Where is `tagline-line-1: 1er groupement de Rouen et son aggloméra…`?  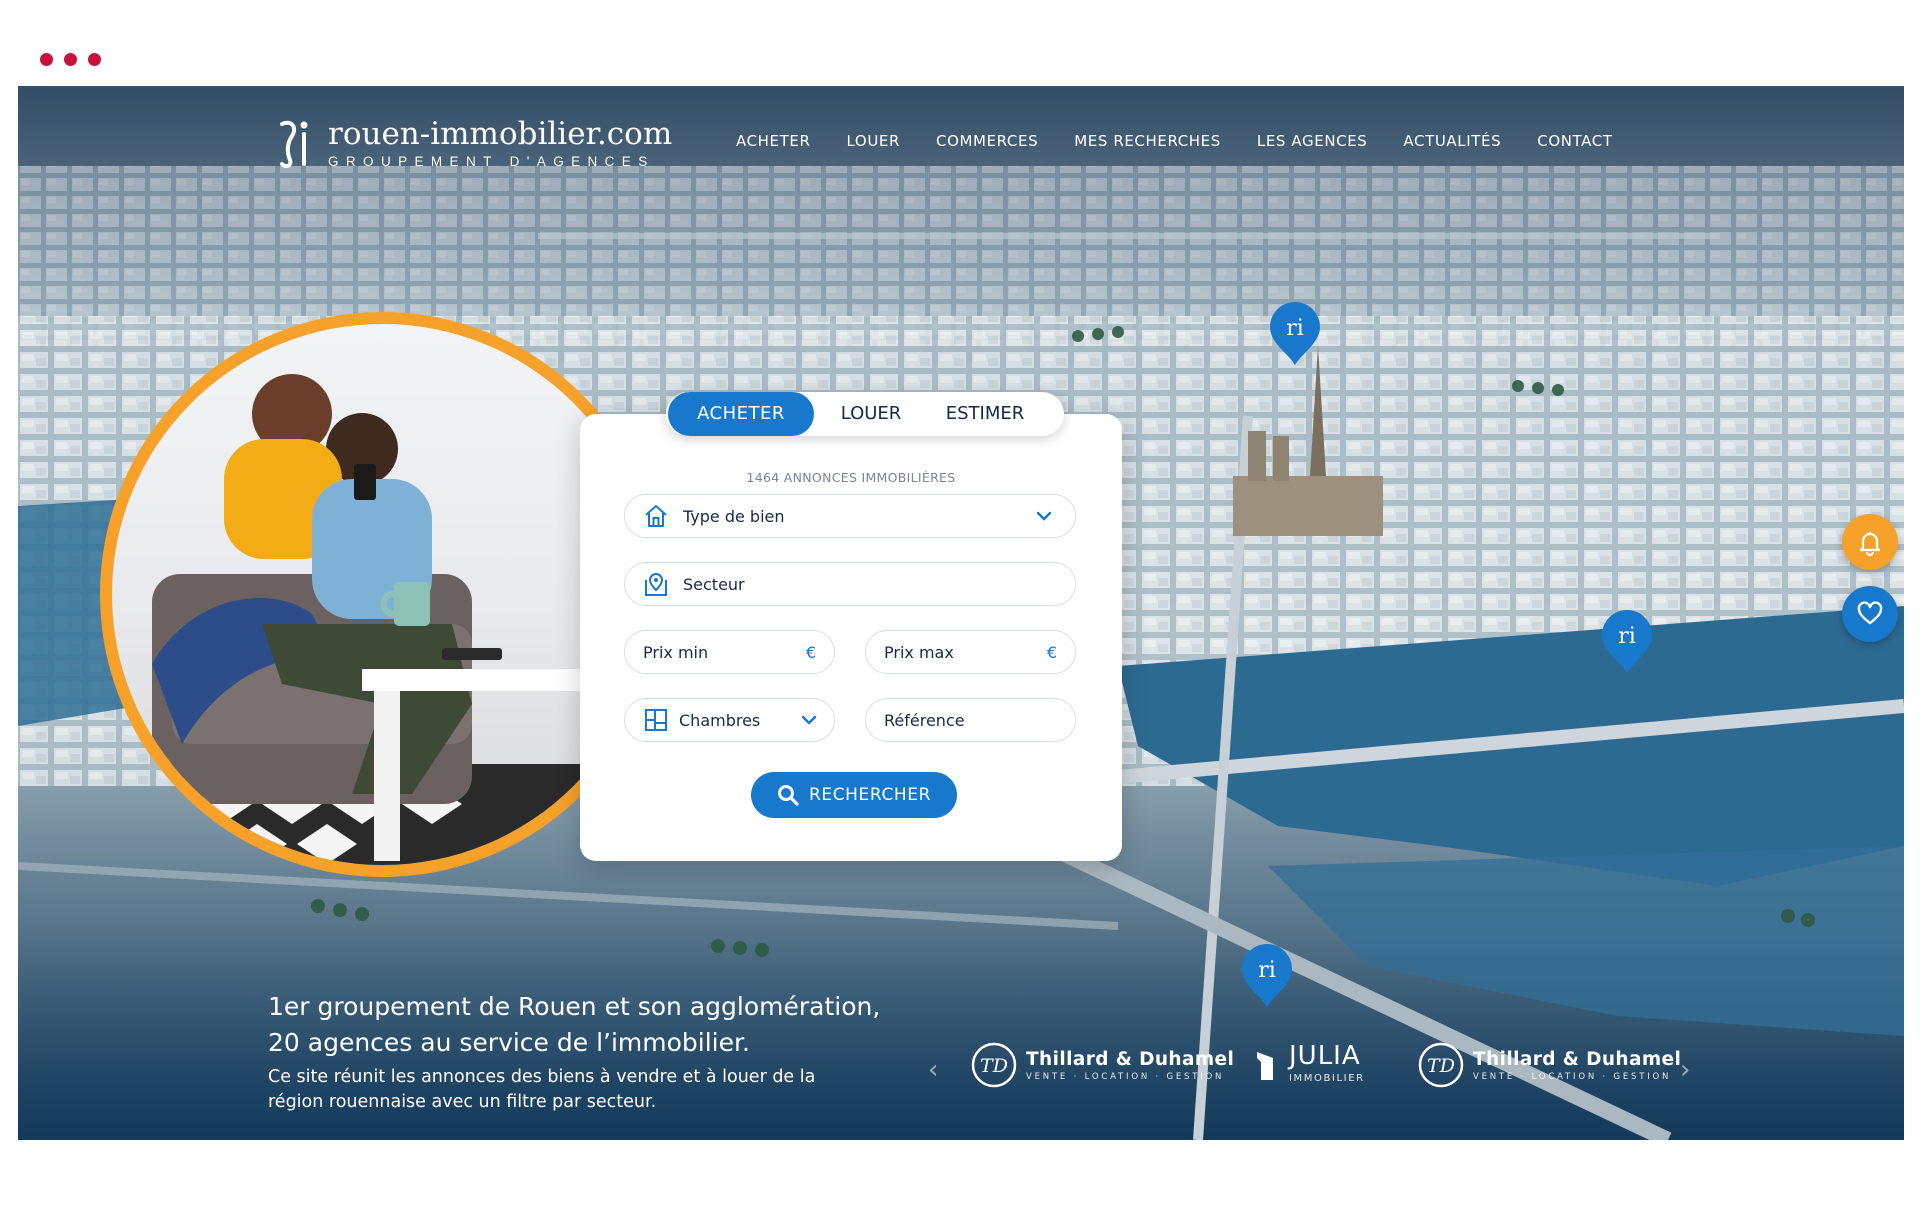
tagline-line-1: 1er groupement de Rouen et son aggloméra… is located at coordinates (574, 1006).